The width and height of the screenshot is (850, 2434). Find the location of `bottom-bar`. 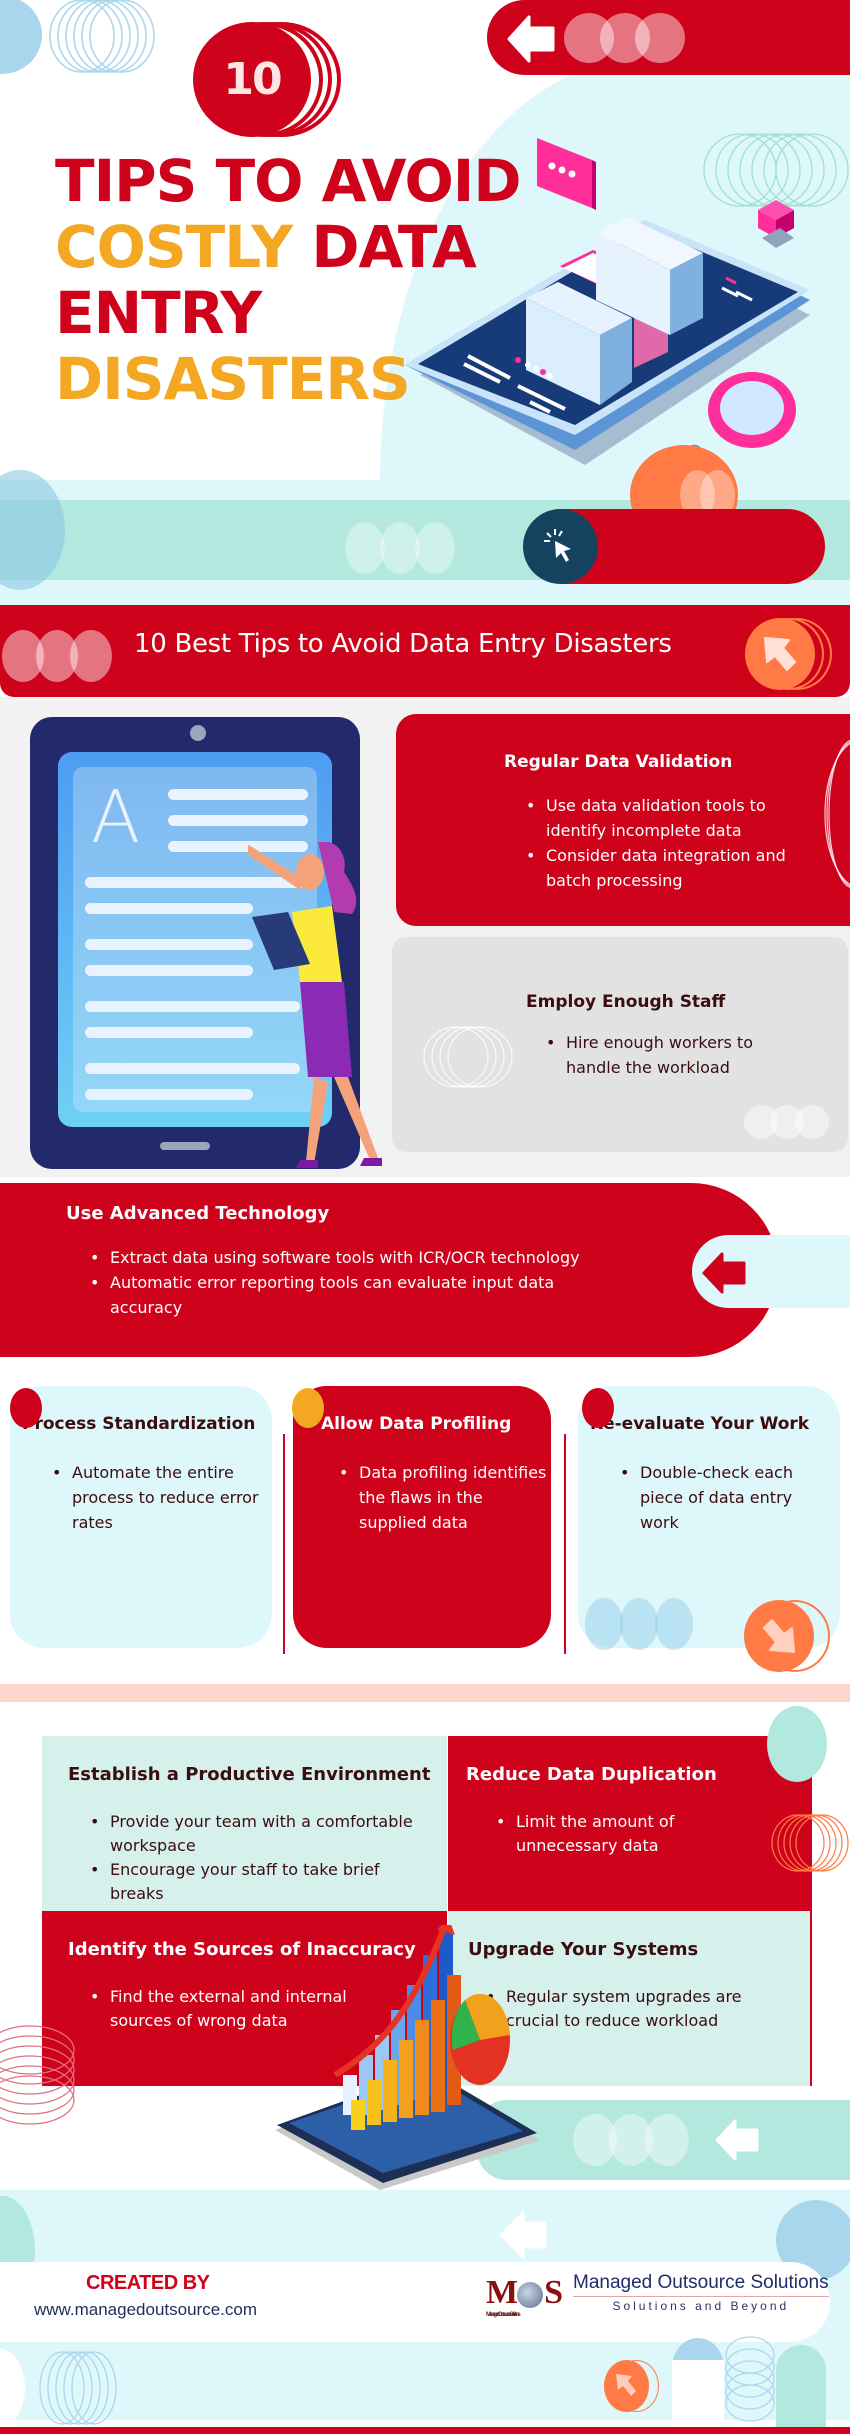

bottom-bar is located at coordinates (425, 2430).